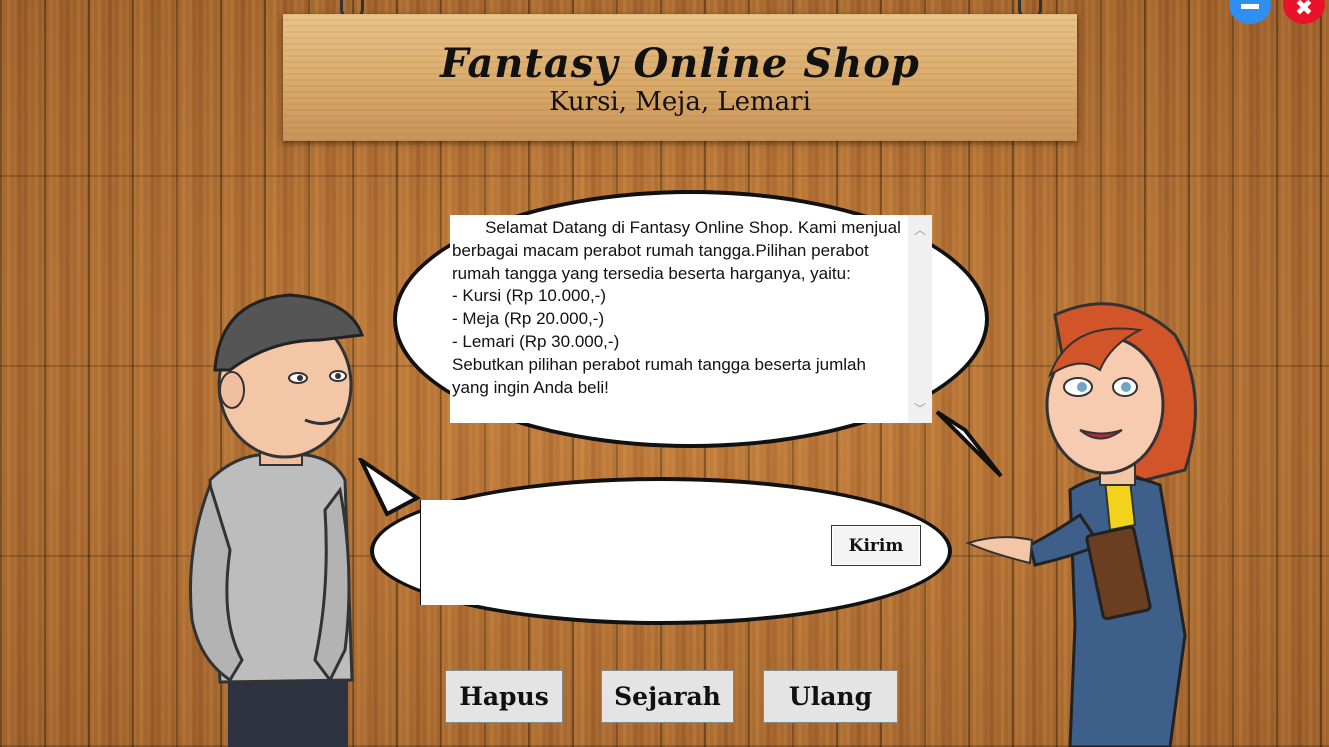  What do you see at coordinates (920, 229) in the screenshot?
I see `chevron-up-icon: ︿` at bounding box center [920, 229].